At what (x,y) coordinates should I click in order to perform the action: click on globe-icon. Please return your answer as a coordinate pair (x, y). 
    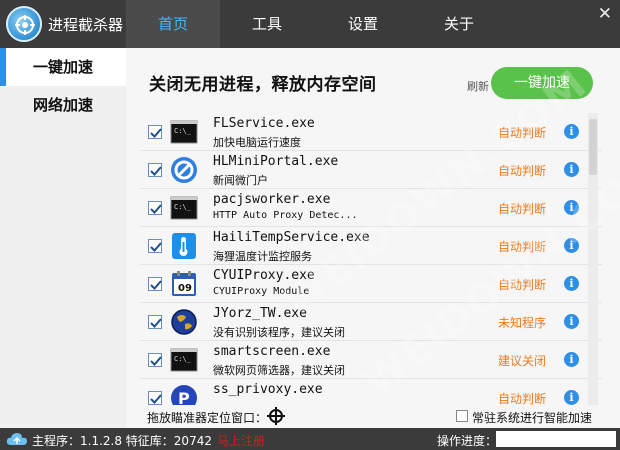
    Looking at the image, I should click on (184, 322).